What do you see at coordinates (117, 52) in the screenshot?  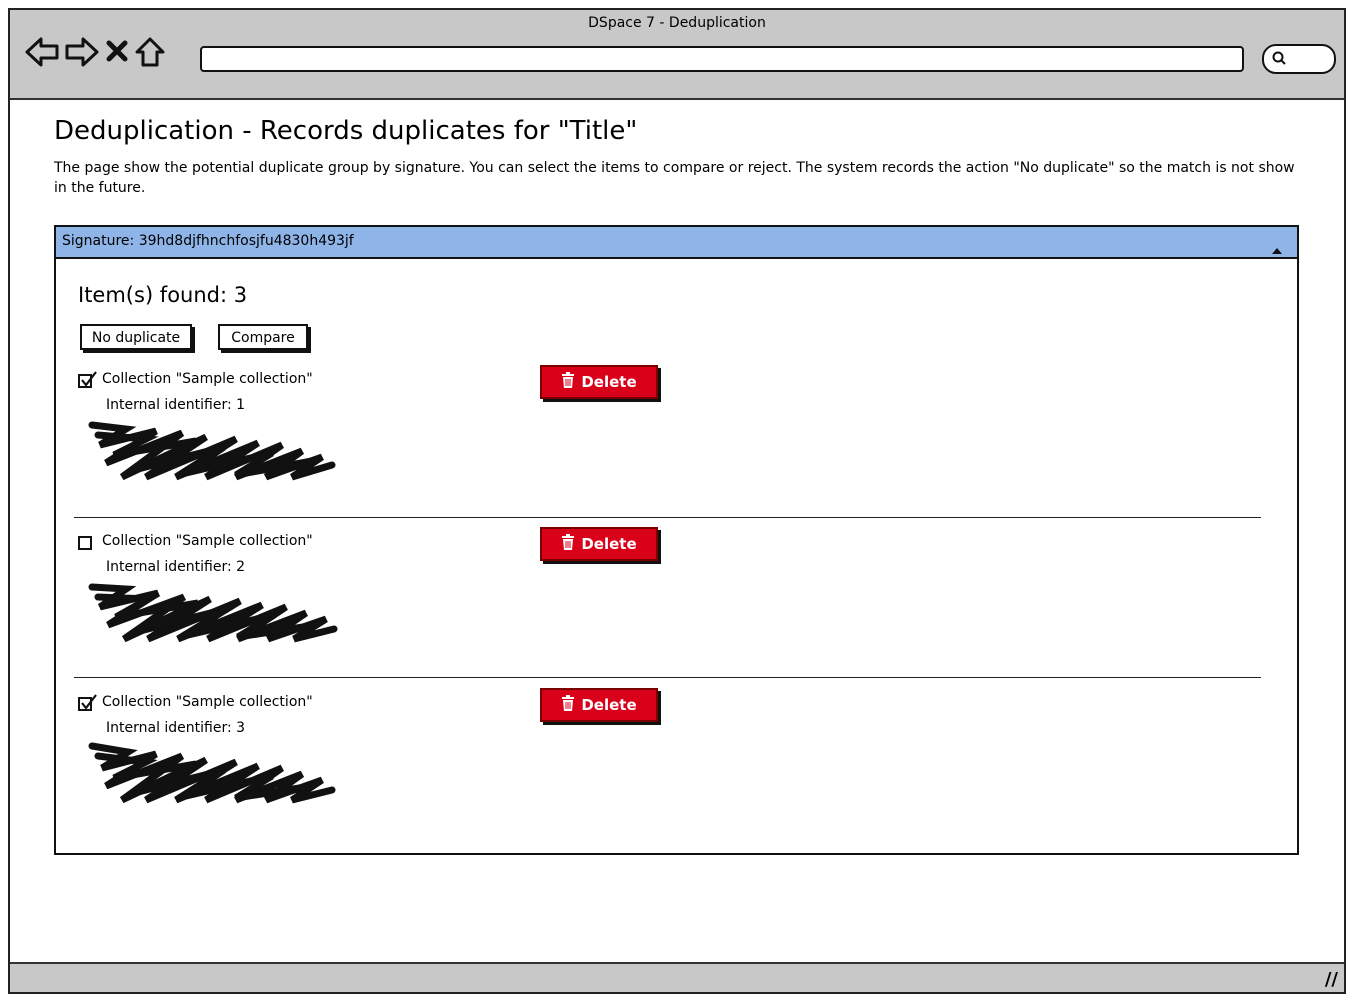 I see `stop-icon` at bounding box center [117, 52].